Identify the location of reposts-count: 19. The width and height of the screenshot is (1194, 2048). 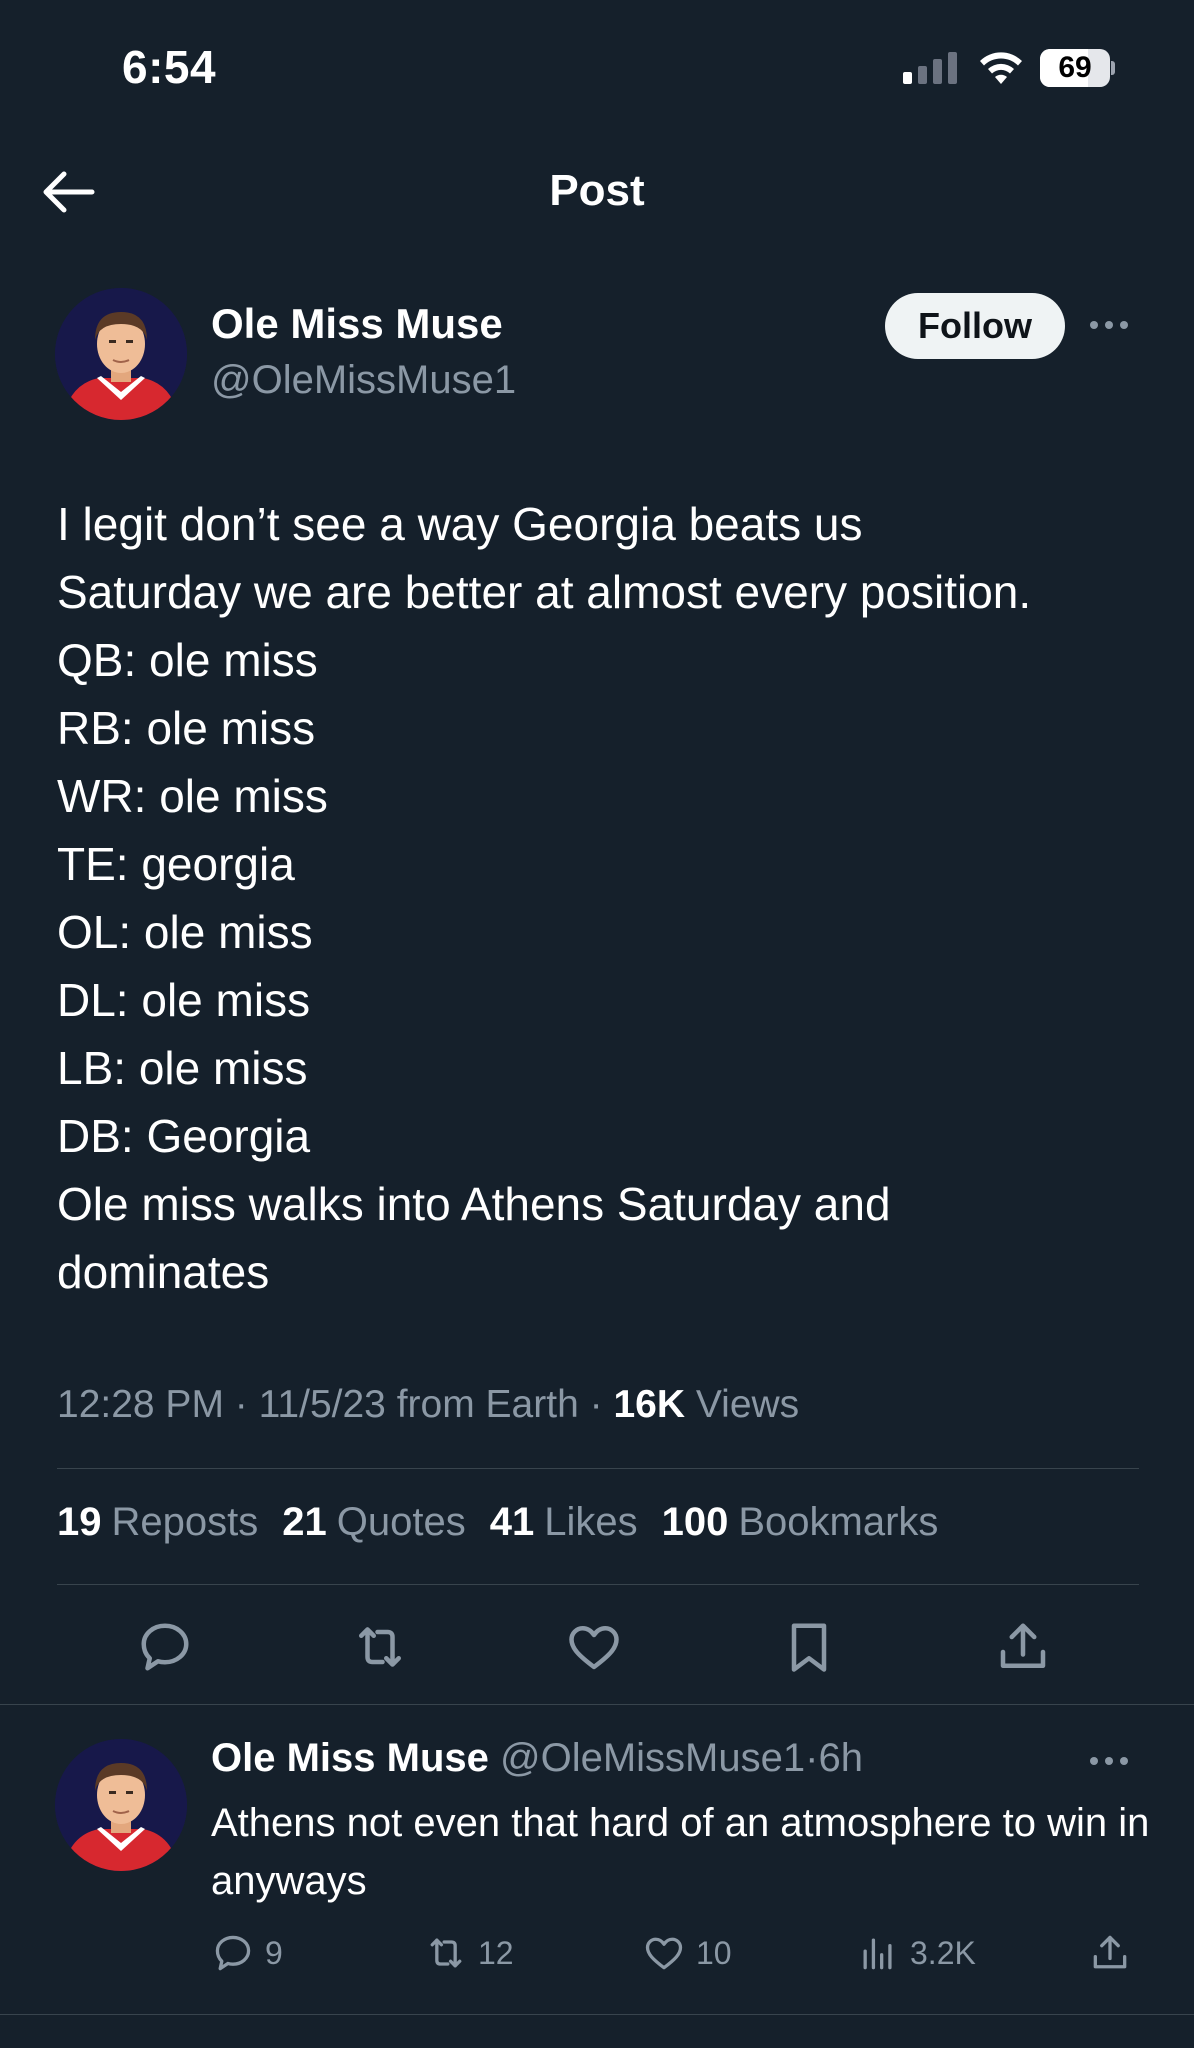
(79, 1522).